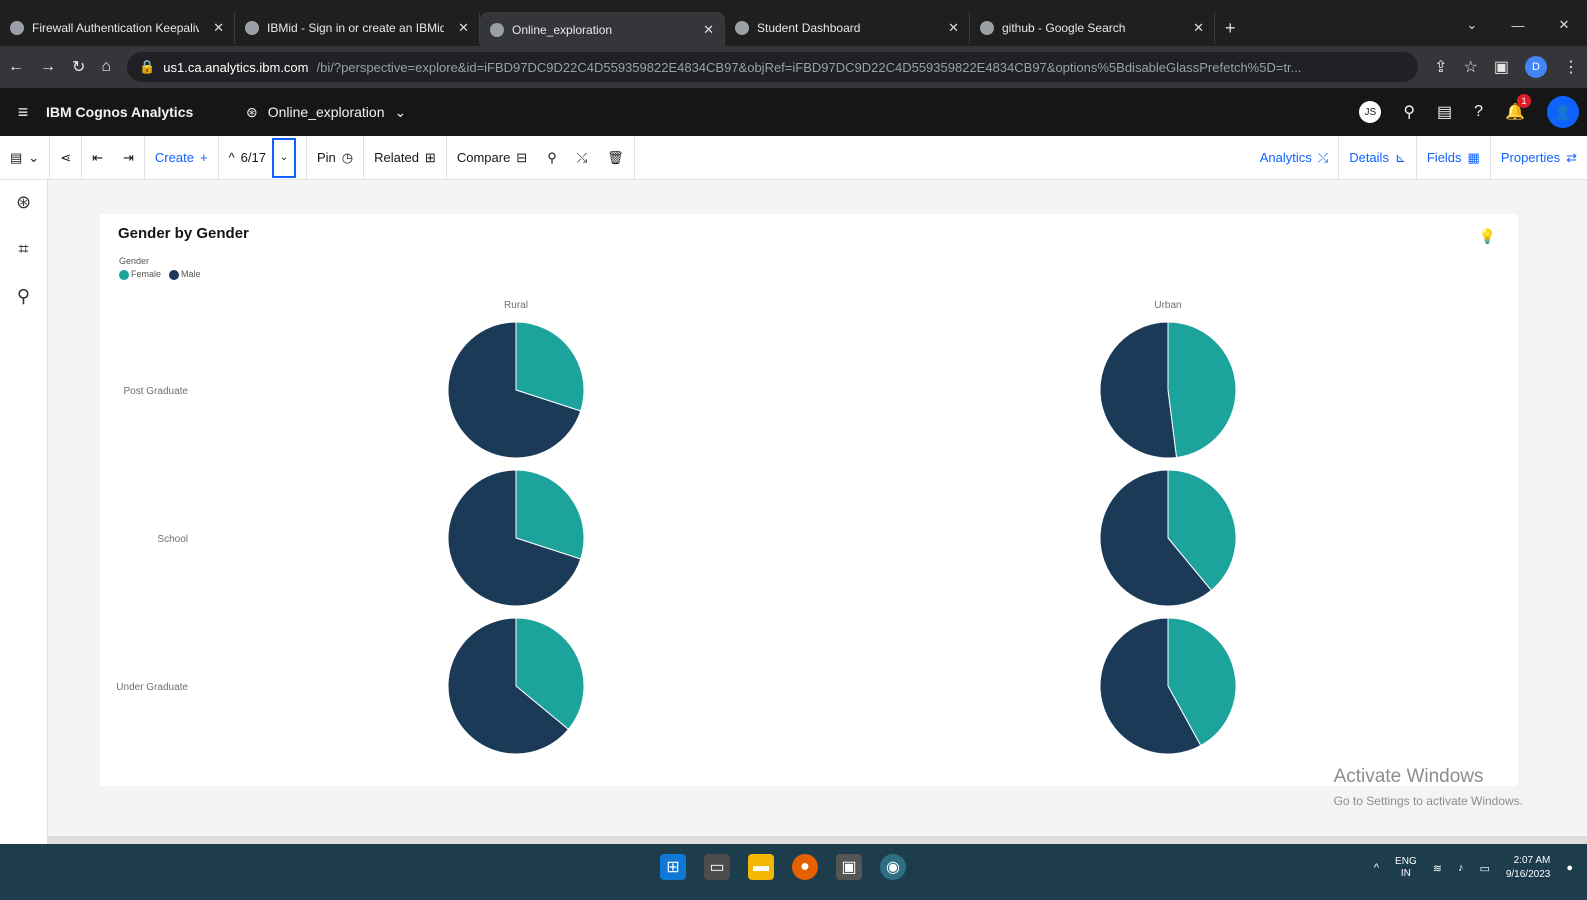 This screenshot has width=1587, height=900. What do you see at coordinates (582, 158) in the screenshot?
I see `visualization-type-button: ⤯` at bounding box center [582, 158].